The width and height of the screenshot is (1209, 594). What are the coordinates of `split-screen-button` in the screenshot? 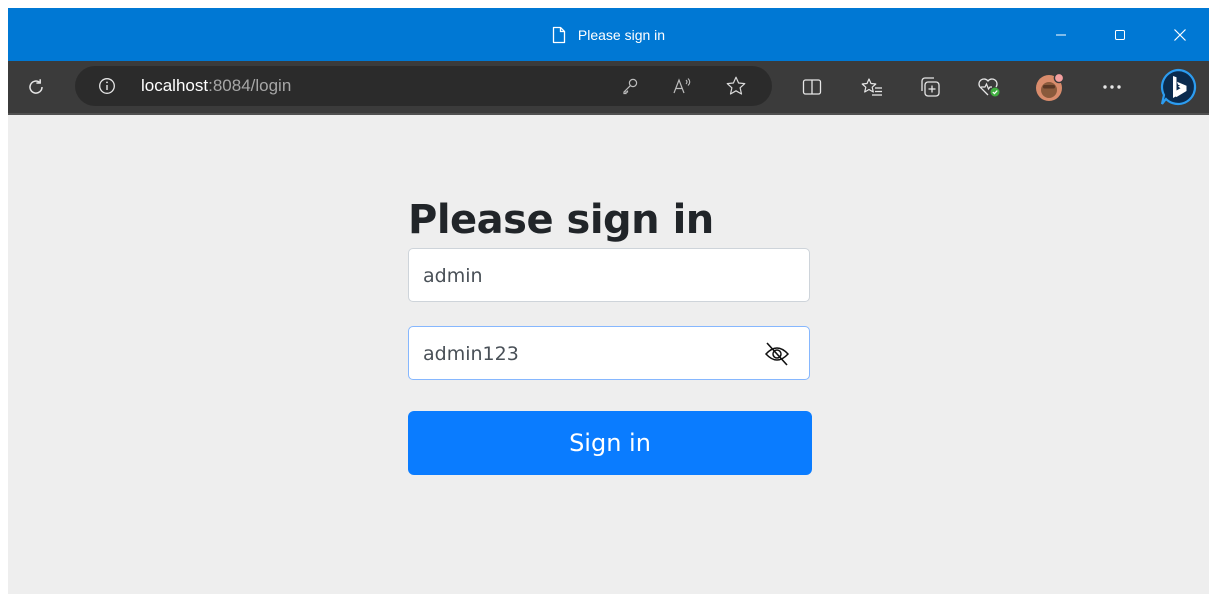 It's located at (812, 87).